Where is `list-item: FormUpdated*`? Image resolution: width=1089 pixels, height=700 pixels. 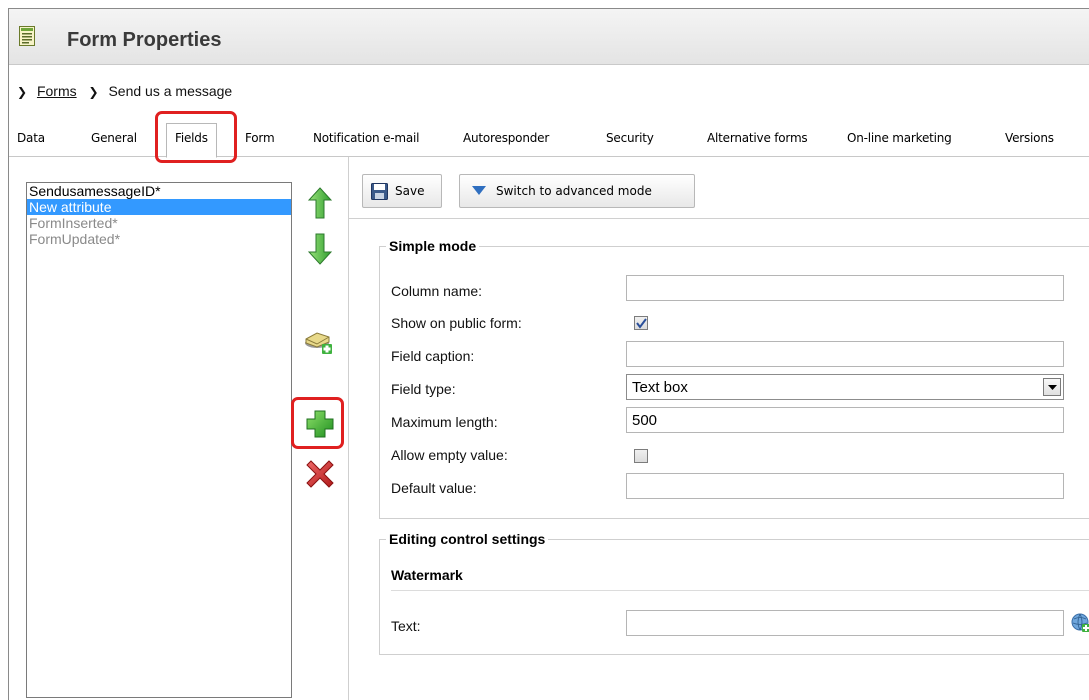 list-item: FormUpdated* is located at coordinates (159, 239).